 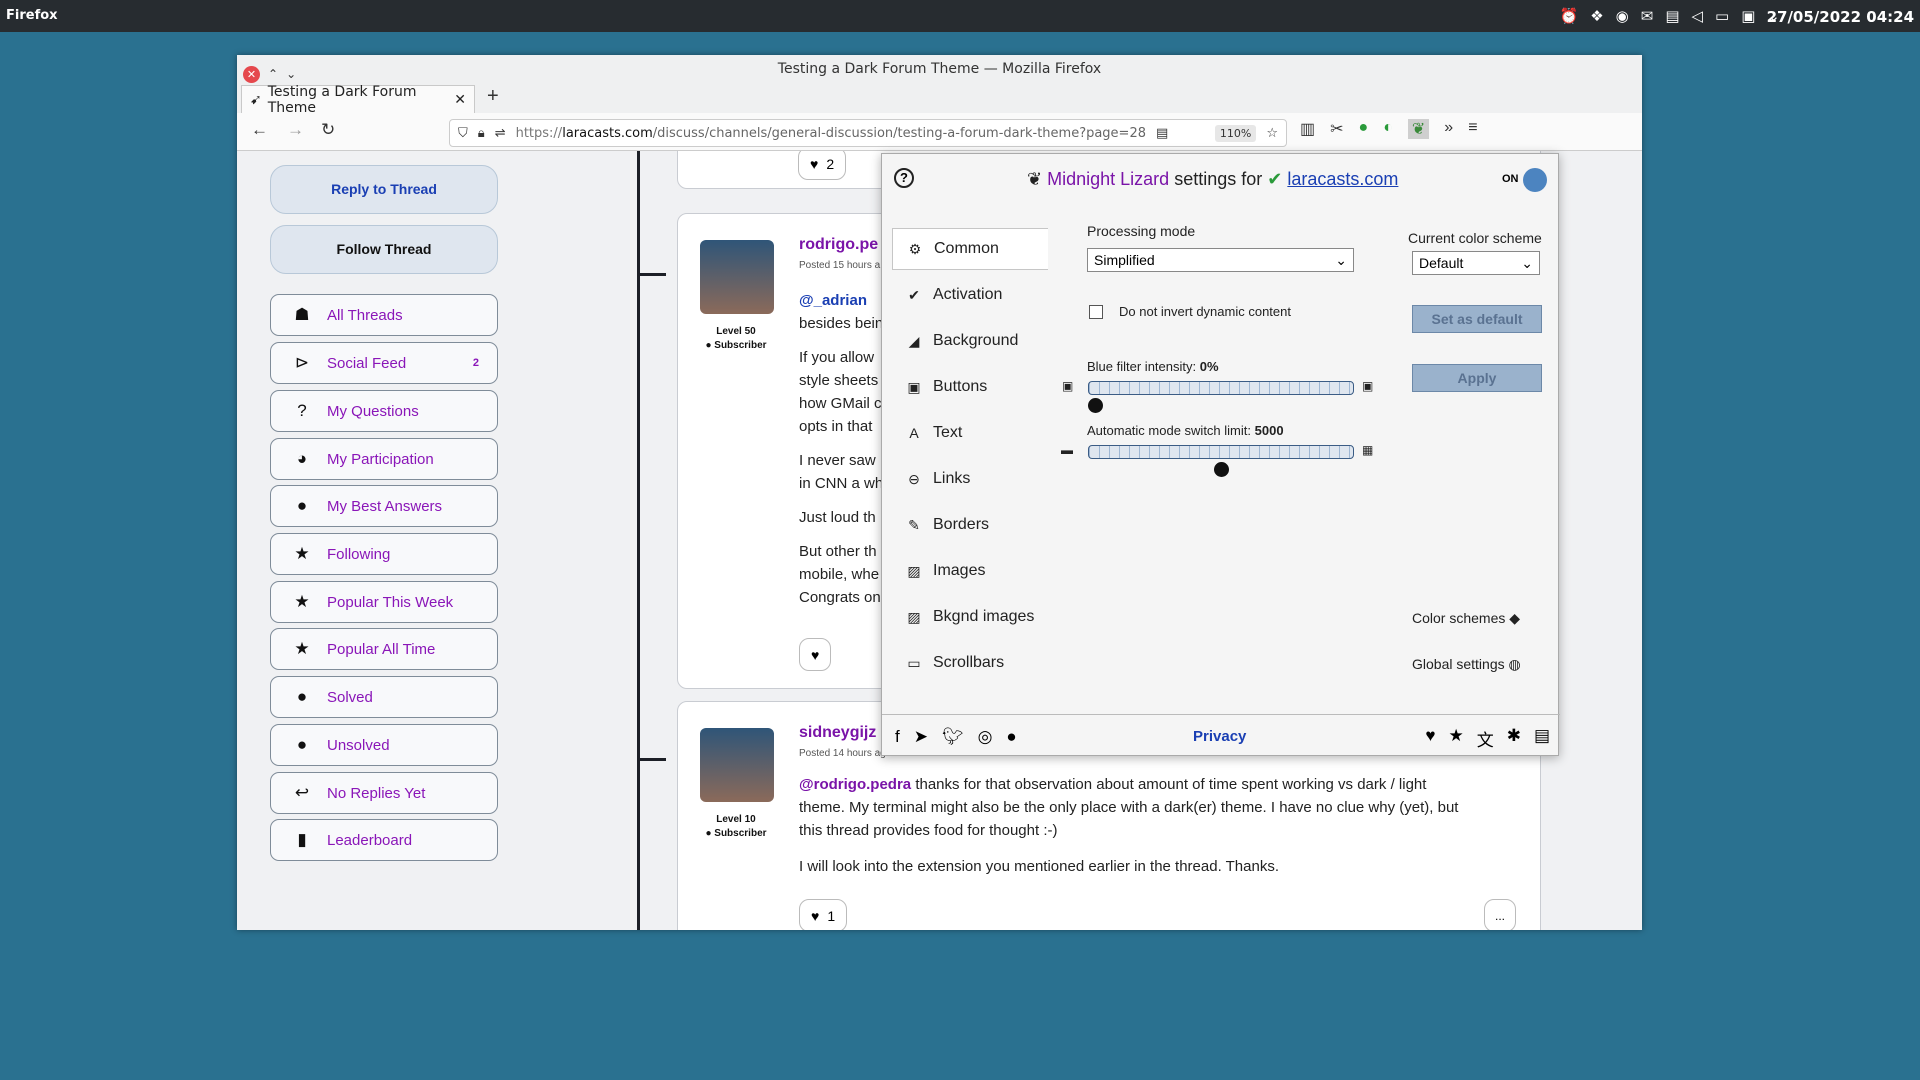 I want to click on browser-tab: ➹ Testing a Dark Forum Theme ✕, so click(x=358, y=100).